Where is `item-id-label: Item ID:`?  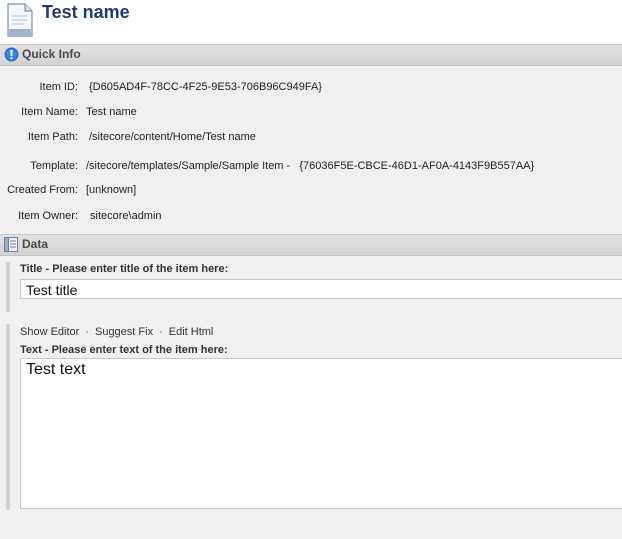 item-id-label: Item ID: is located at coordinates (58, 87).